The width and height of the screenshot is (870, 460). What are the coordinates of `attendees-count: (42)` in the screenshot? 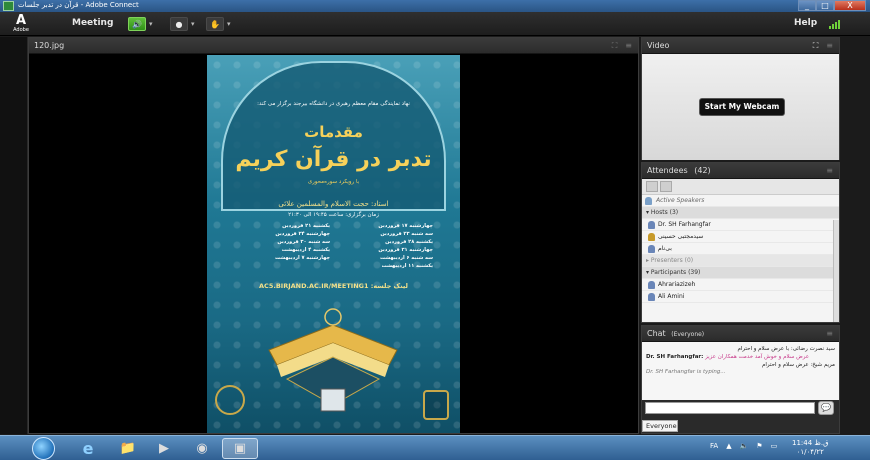 It's located at (702, 170).